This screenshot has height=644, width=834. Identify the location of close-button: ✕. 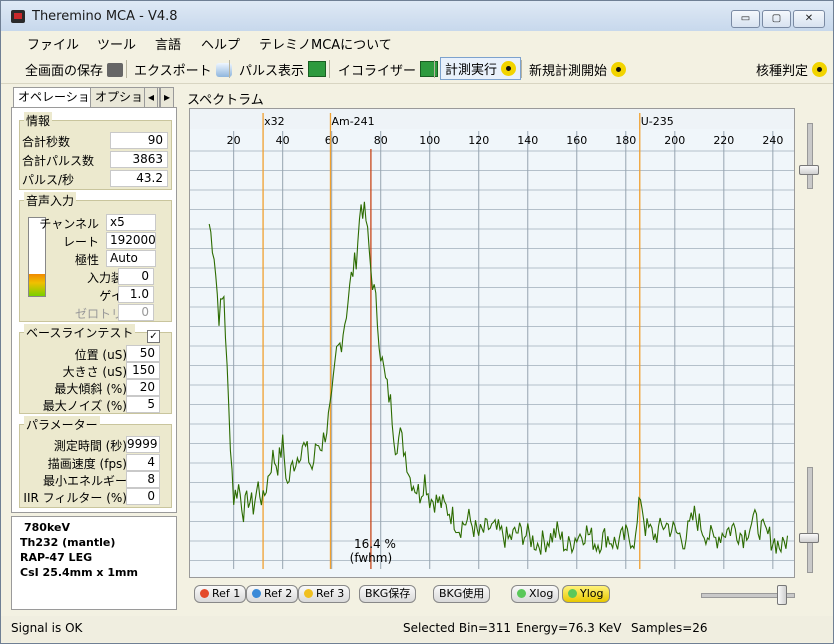
(809, 19).